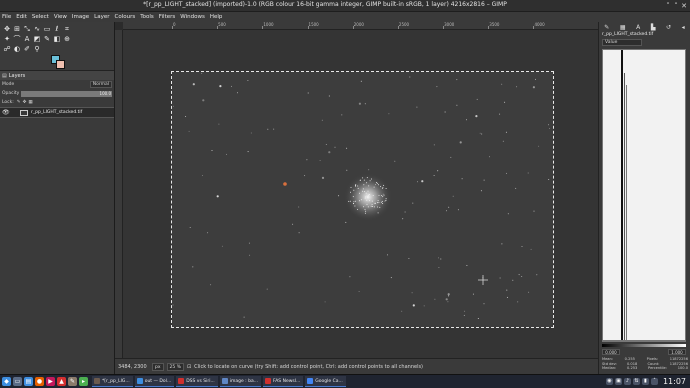  Describe the element at coordinates (60, 17) in the screenshot. I see `menu-view: View` at that location.